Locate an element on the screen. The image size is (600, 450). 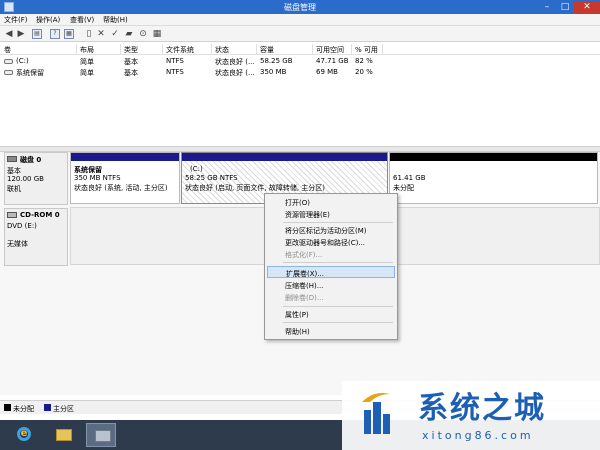
menu-file: 文件(F) is located at coordinates (16, 20).